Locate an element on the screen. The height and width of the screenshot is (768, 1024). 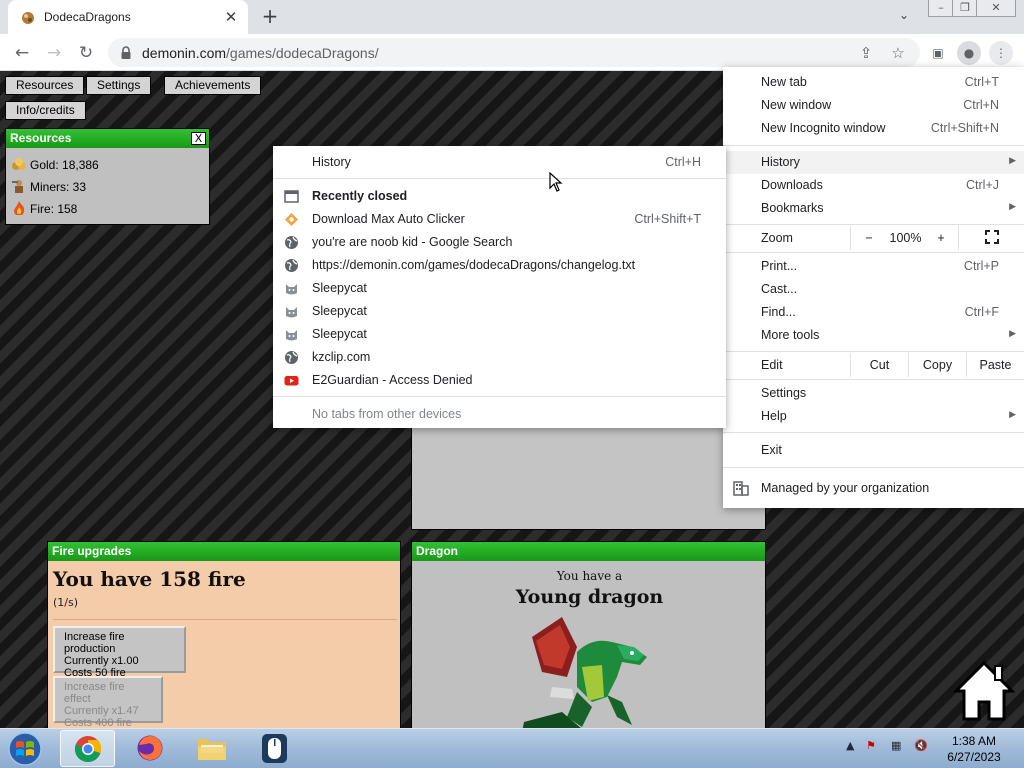
history-item: E2Guardian - Access Denied is located at coordinates (499, 380).